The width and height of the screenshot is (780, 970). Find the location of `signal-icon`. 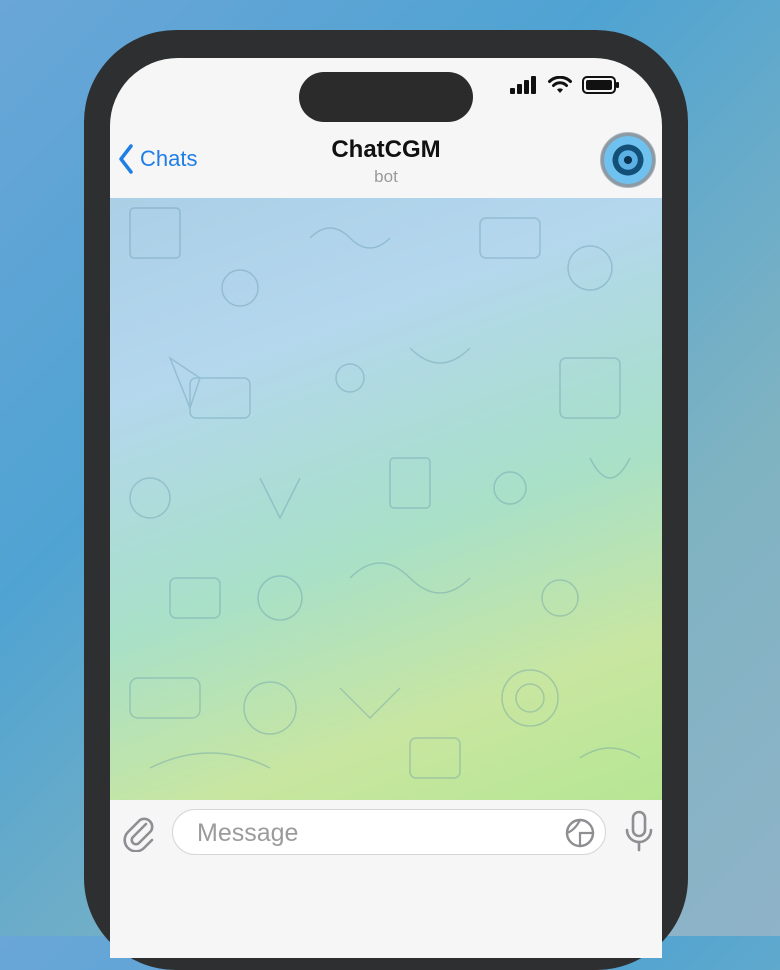

signal-icon is located at coordinates (523, 85).